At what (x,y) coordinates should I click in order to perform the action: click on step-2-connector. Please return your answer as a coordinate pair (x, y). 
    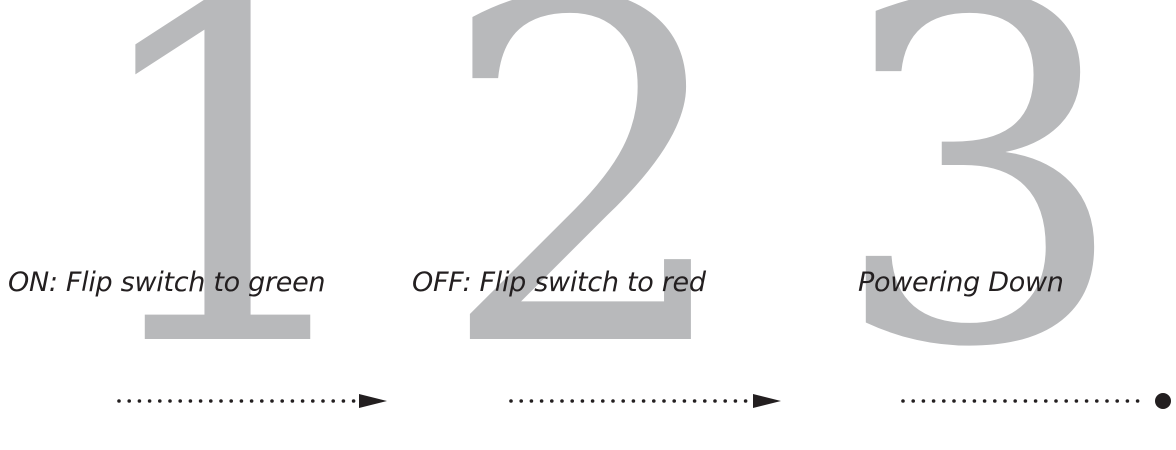
    Looking at the image, I should click on (645, 401).